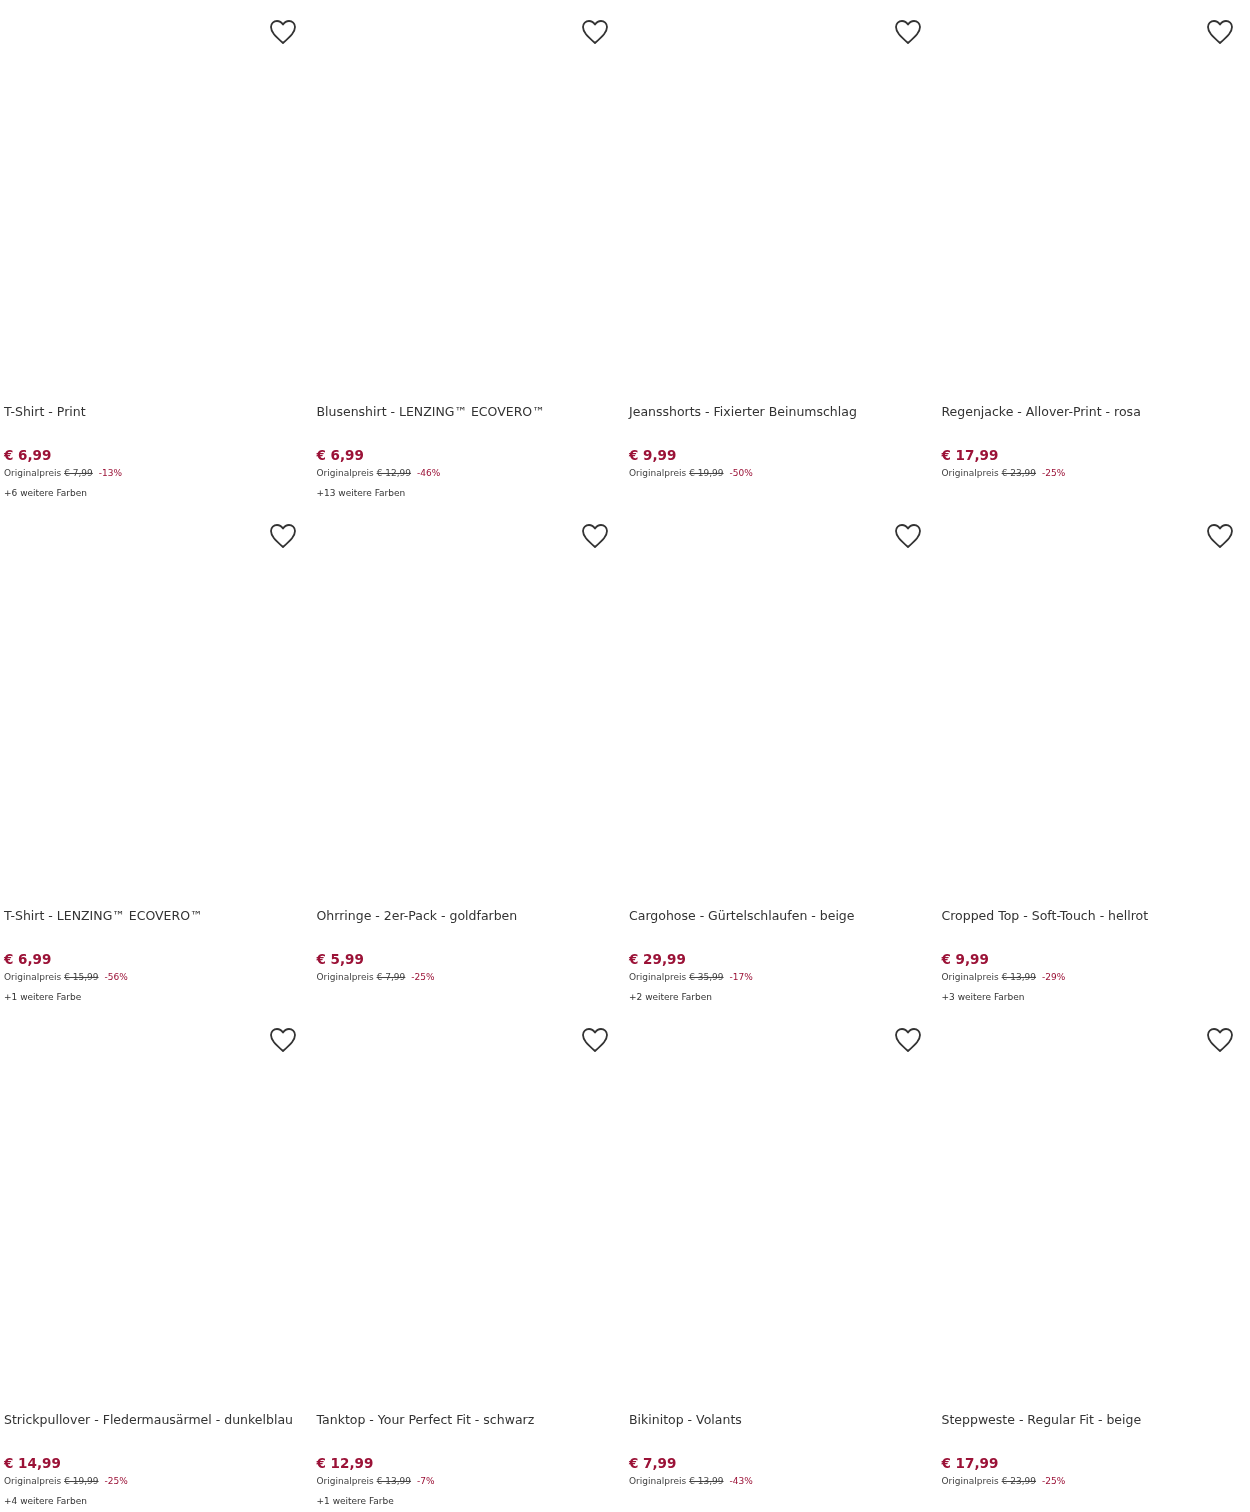 Image resolution: width=1250 pixels, height=1512 pixels. I want to click on discount: -17%, so click(741, 977).